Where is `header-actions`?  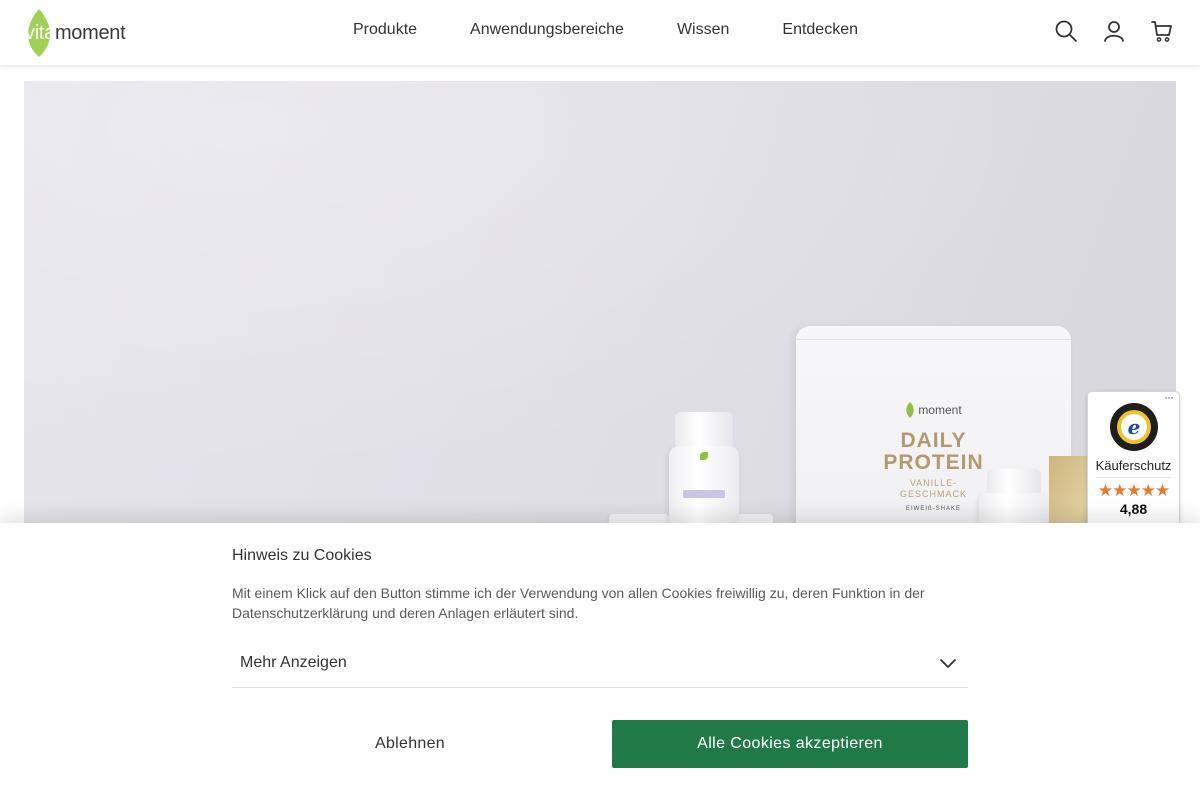
header-actions is located at coordinates (1114, 31).